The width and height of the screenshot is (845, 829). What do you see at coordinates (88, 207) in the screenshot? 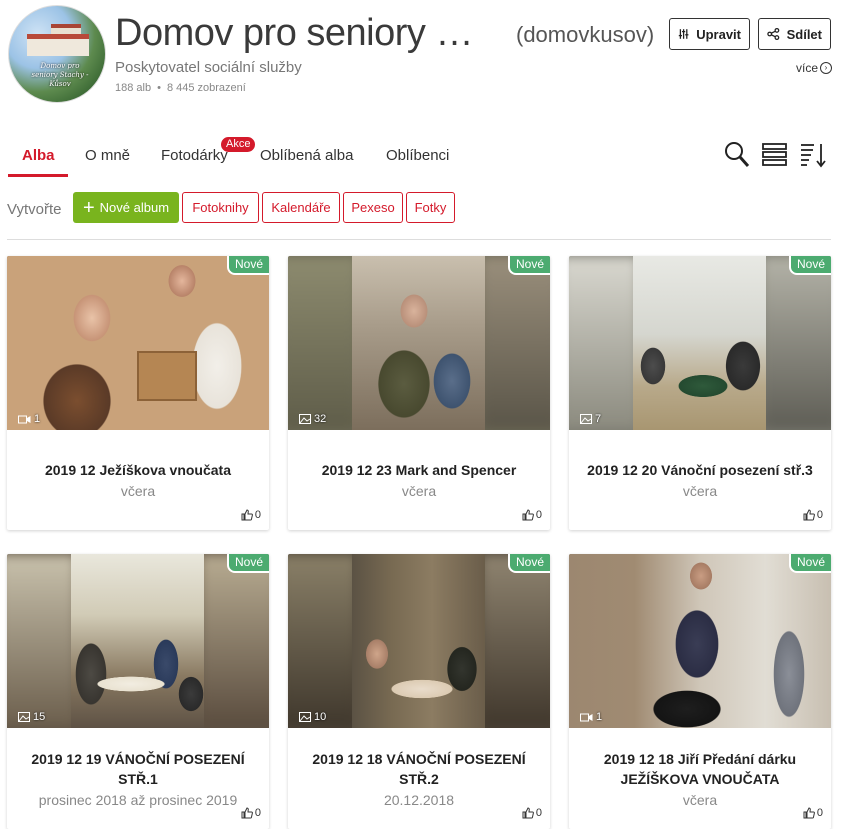
I see `plus-icon: +` at bounding box center [88, 207].